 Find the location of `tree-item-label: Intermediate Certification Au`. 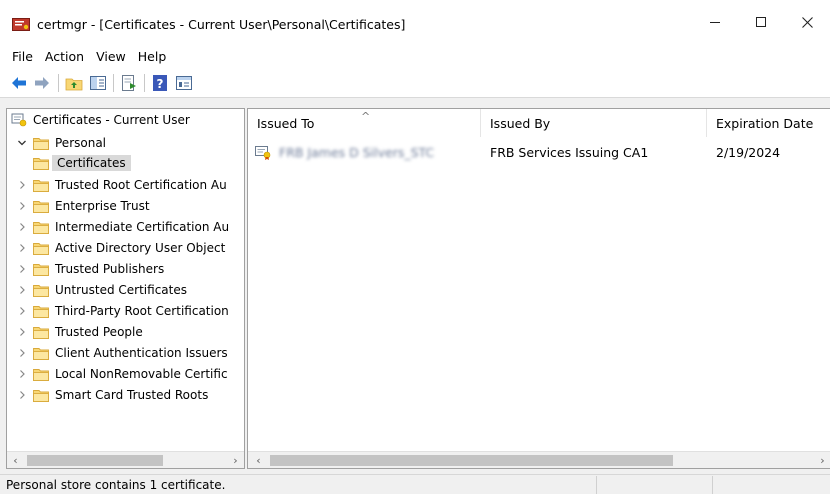

tree-item-label: Intermediate Certification Au is located at coordinates (142, 227).